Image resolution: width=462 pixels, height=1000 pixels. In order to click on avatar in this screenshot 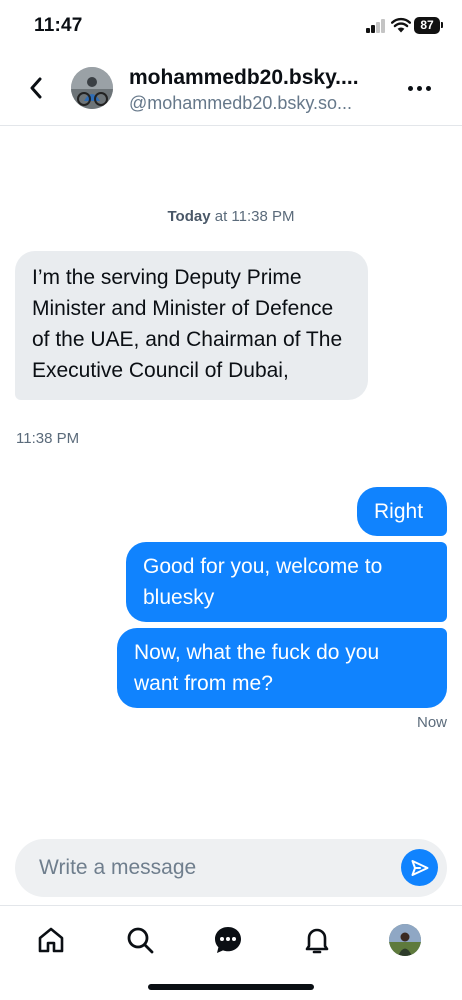, I will do `click(92, 88)`.